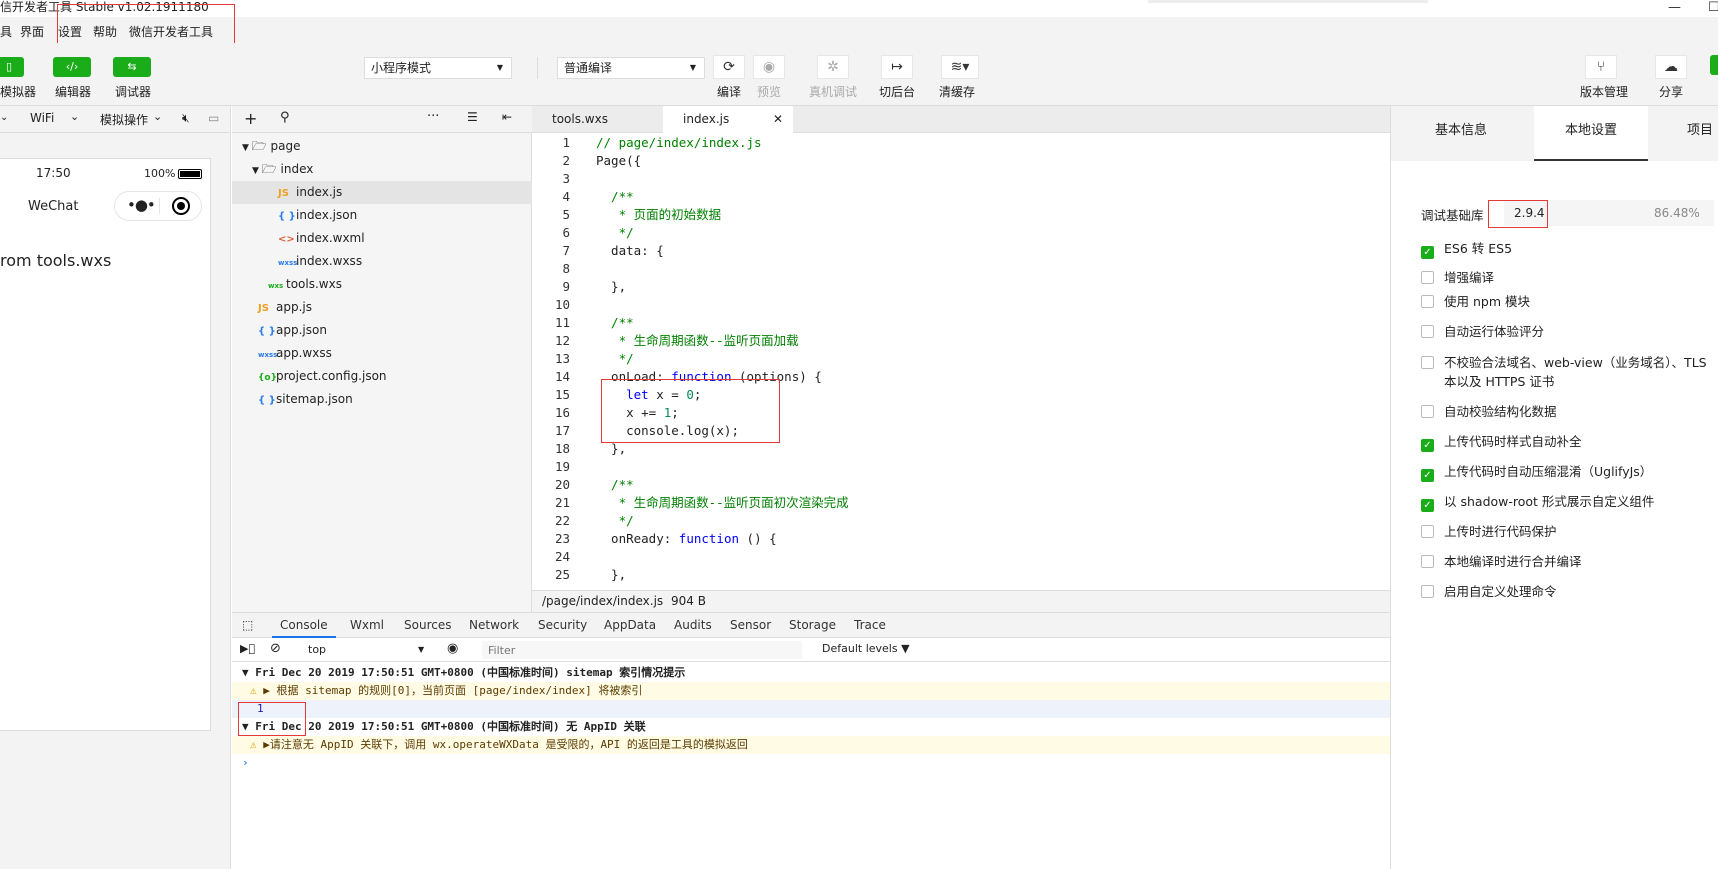 The image size is (1718, 869). What do you see at coordinates (1489, 532) in the screenshot?
I see `option-code-protect: 上传时进行代码保护` at bounding box center [1489, 532].